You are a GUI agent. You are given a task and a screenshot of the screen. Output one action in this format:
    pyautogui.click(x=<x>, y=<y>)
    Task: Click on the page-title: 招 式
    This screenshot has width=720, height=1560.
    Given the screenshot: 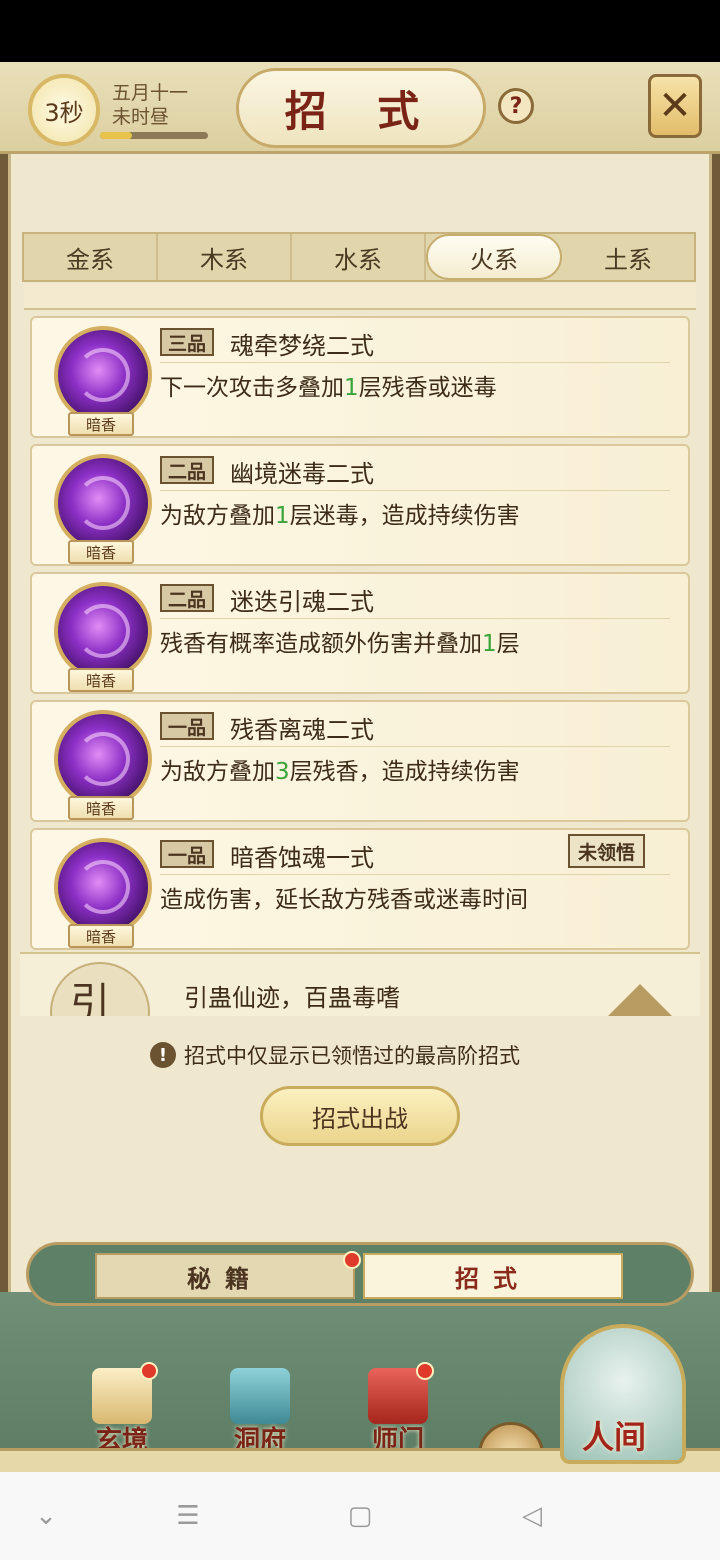 What is the action you would take?
    pyautogui.click(x=361, y=111)
    